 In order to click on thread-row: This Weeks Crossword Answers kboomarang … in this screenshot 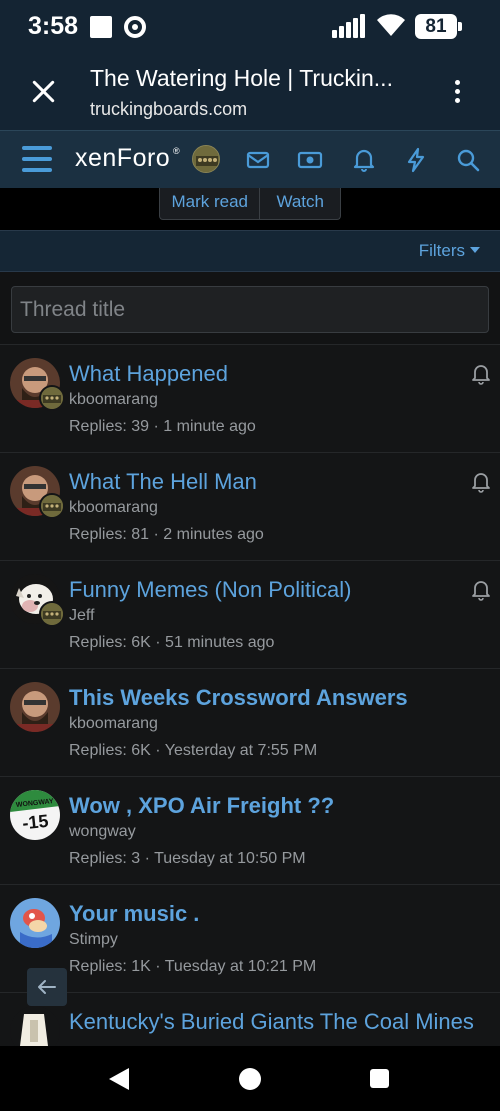, I will do `click(250, 722)`.